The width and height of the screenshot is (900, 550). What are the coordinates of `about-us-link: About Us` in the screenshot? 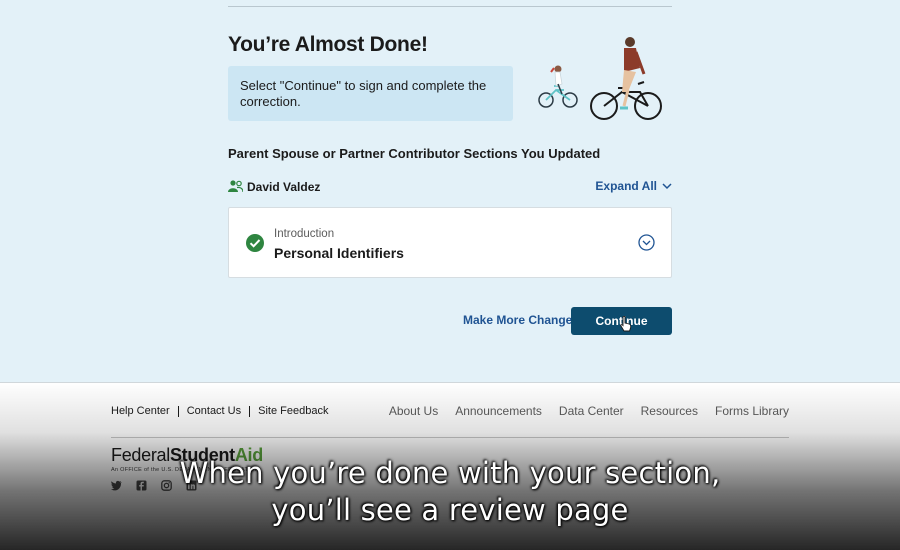 It's located at (413, 411).